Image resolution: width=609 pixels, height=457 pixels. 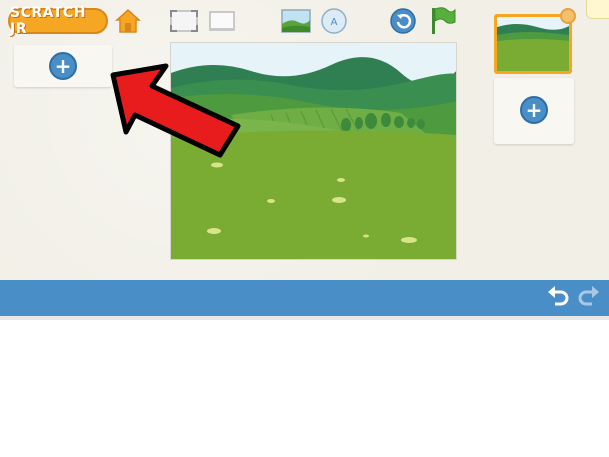 I want to click on sprite-panel: +, so click(x=63, y=66).